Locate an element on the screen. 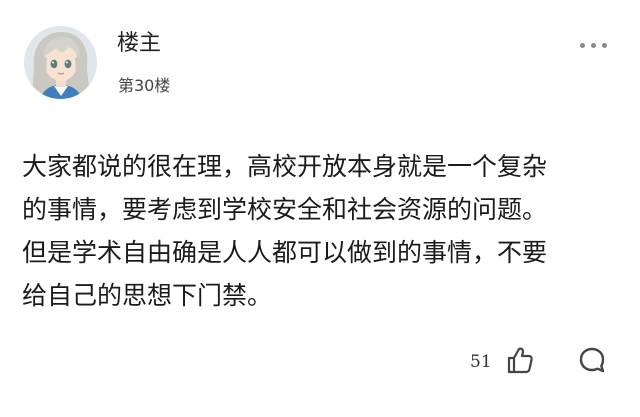 Image resolution: width=640 pixels, height=417 pixels. anime-girl-avatar-image is located at coordinates (60, 62).